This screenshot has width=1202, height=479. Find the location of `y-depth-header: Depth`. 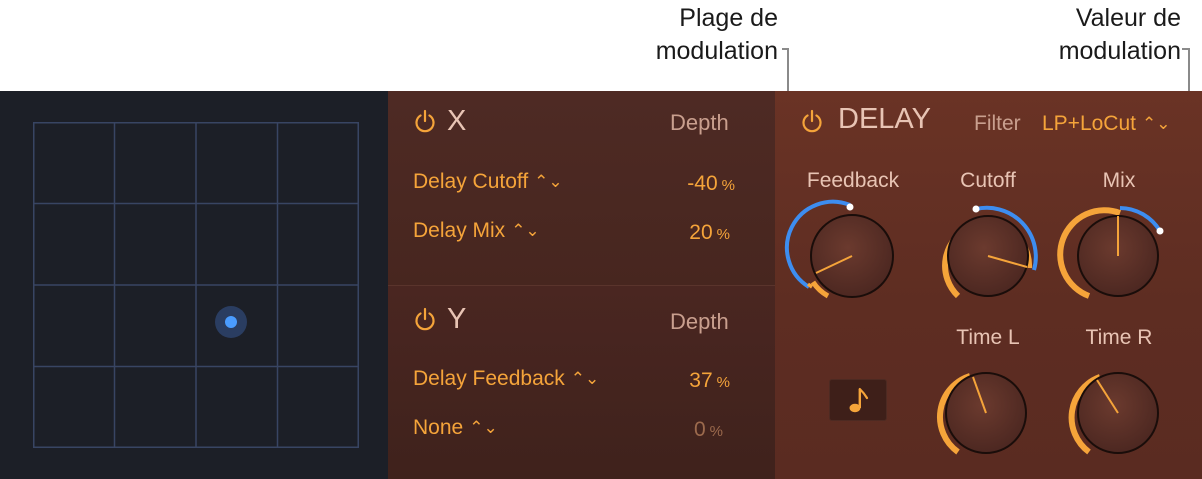

y-depth-header: Depth is located at coordinates (699, 321).